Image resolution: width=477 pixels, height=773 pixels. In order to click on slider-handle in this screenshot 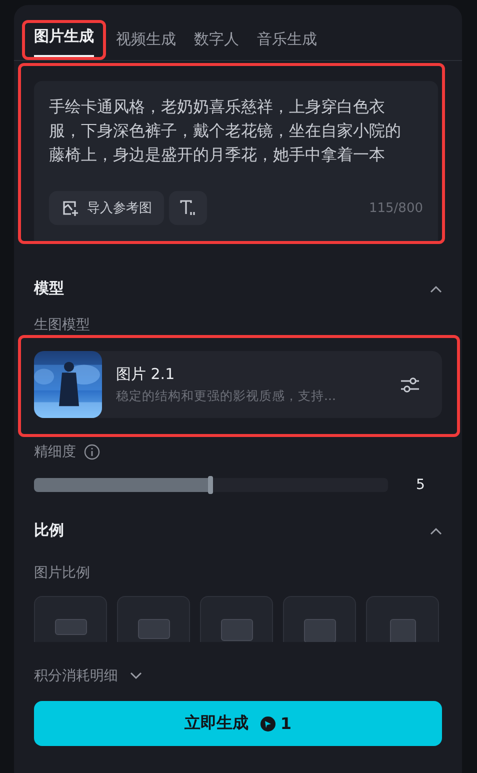, I will do `click(210, 485)`.